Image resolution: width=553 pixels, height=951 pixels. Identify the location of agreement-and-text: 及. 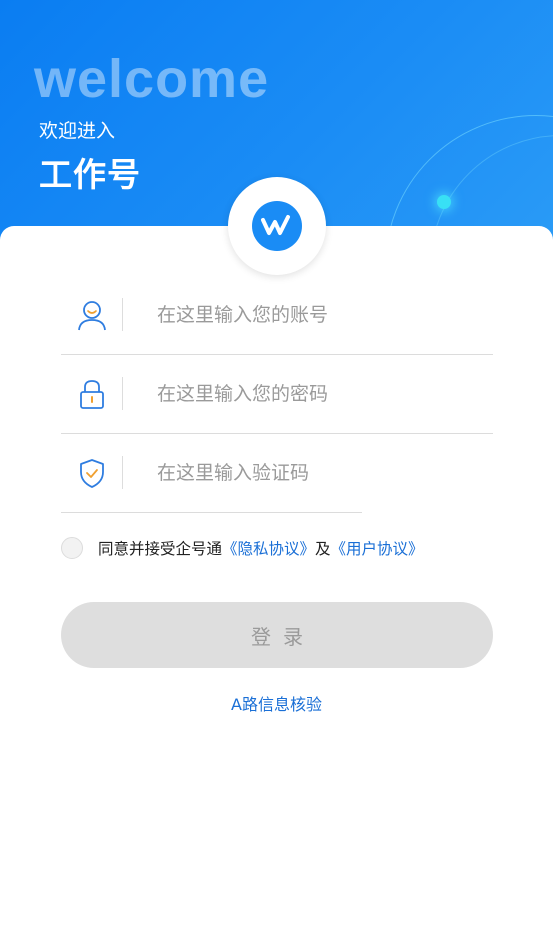
(323, 549).